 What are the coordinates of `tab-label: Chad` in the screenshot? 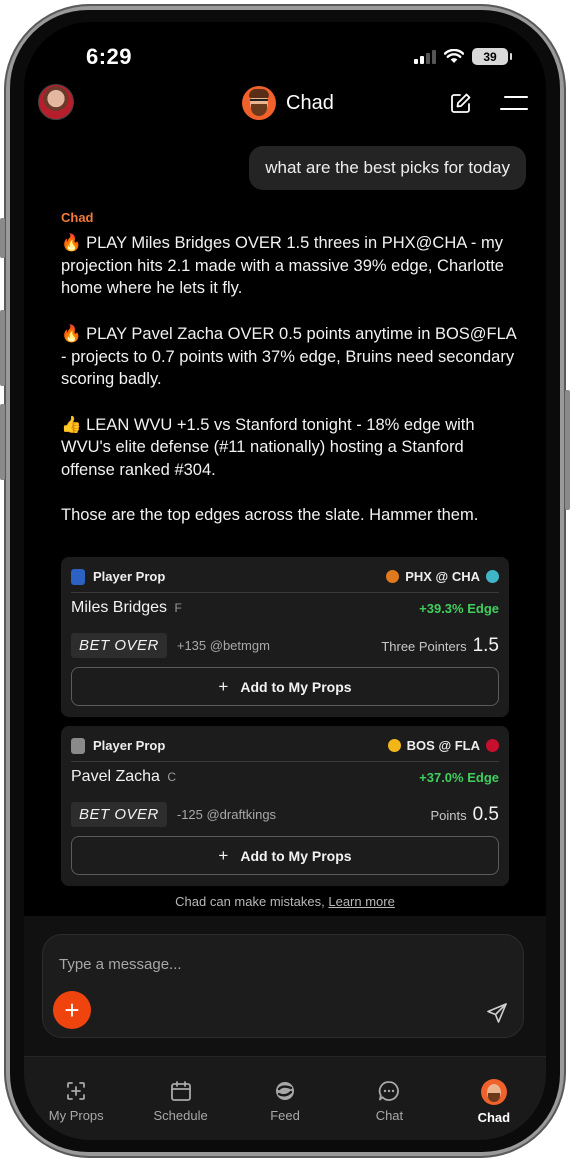 It's located at (494, 1117).